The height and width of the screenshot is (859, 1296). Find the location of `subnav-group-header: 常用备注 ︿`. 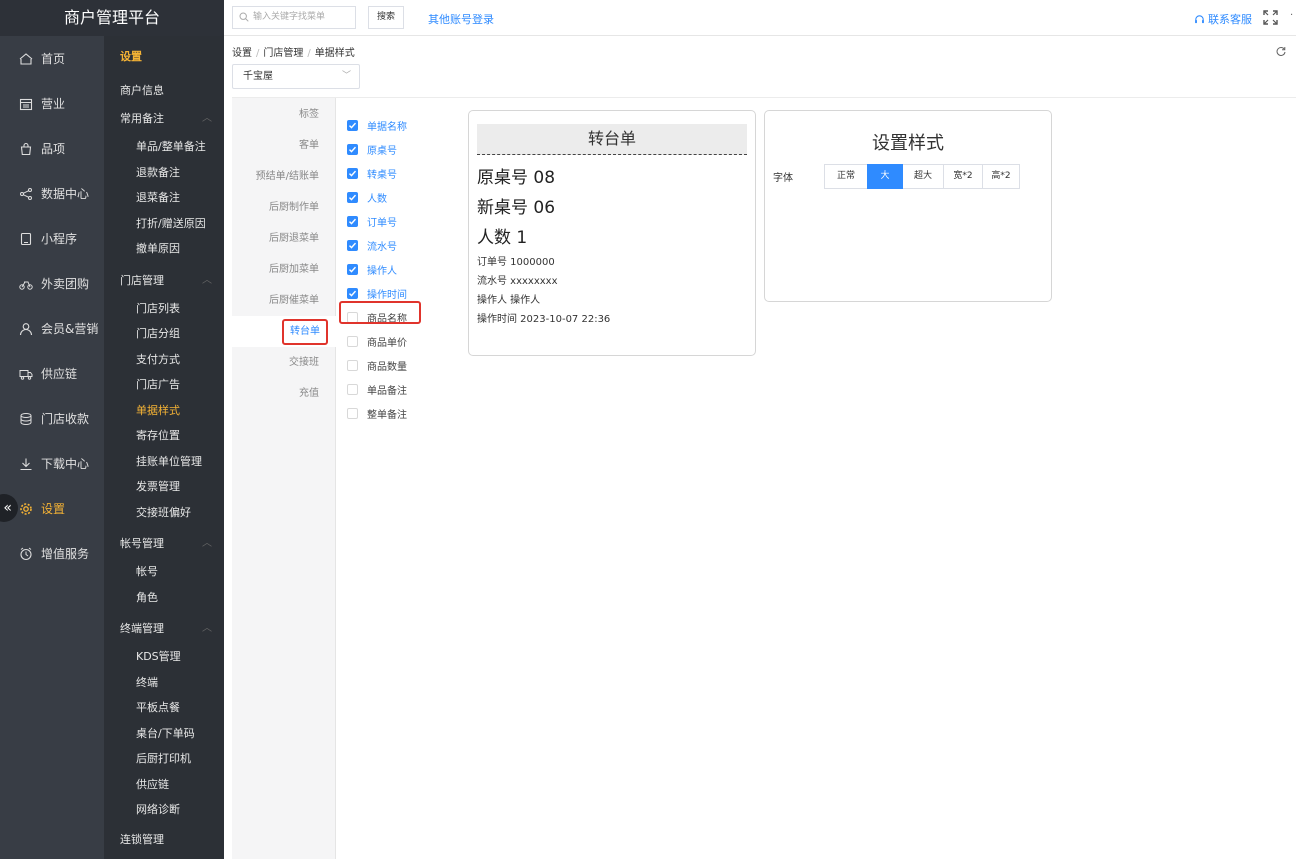

subnav-group-header: 常用备注 ︿ is located at coordinates (164, 119).